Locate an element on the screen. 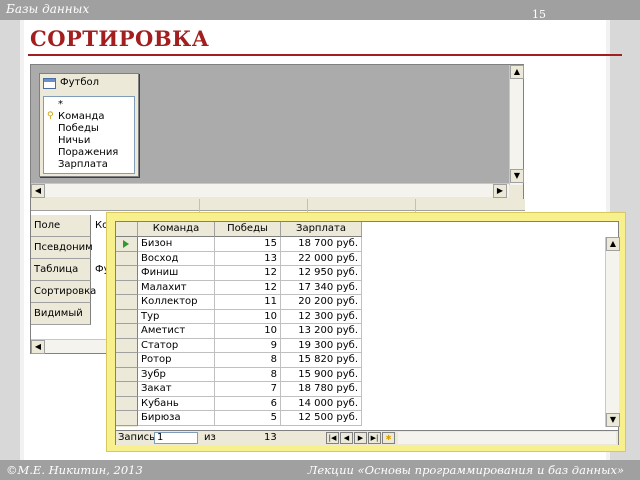  slide-title: СОРТИРОВКА is located at coordinates (120, 38).